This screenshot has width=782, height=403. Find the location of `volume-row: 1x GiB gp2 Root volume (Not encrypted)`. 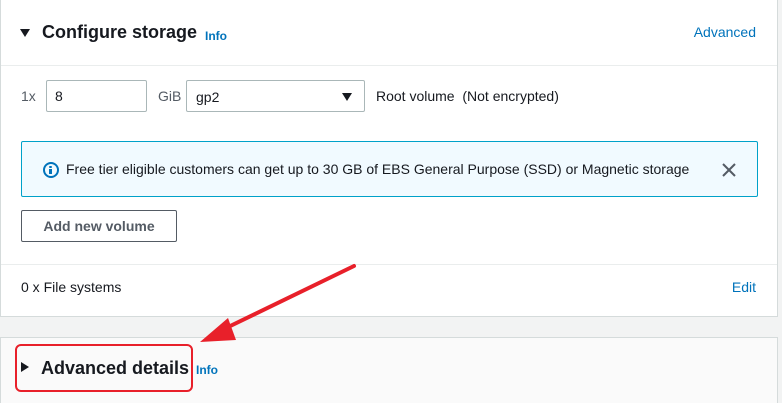

volume-row: 1x GiB gp2 Root volume (Not encrypted) is located at coordinates (389, 96).